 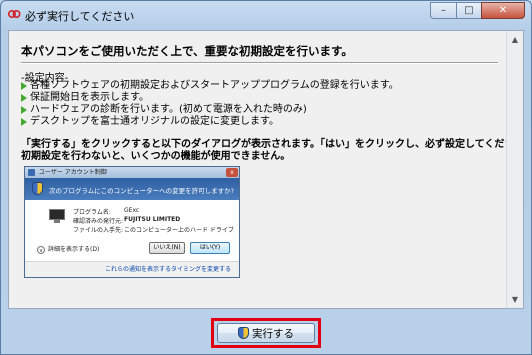 I want to click on window-controls: – □ ✕, so click(x=477, y=11).